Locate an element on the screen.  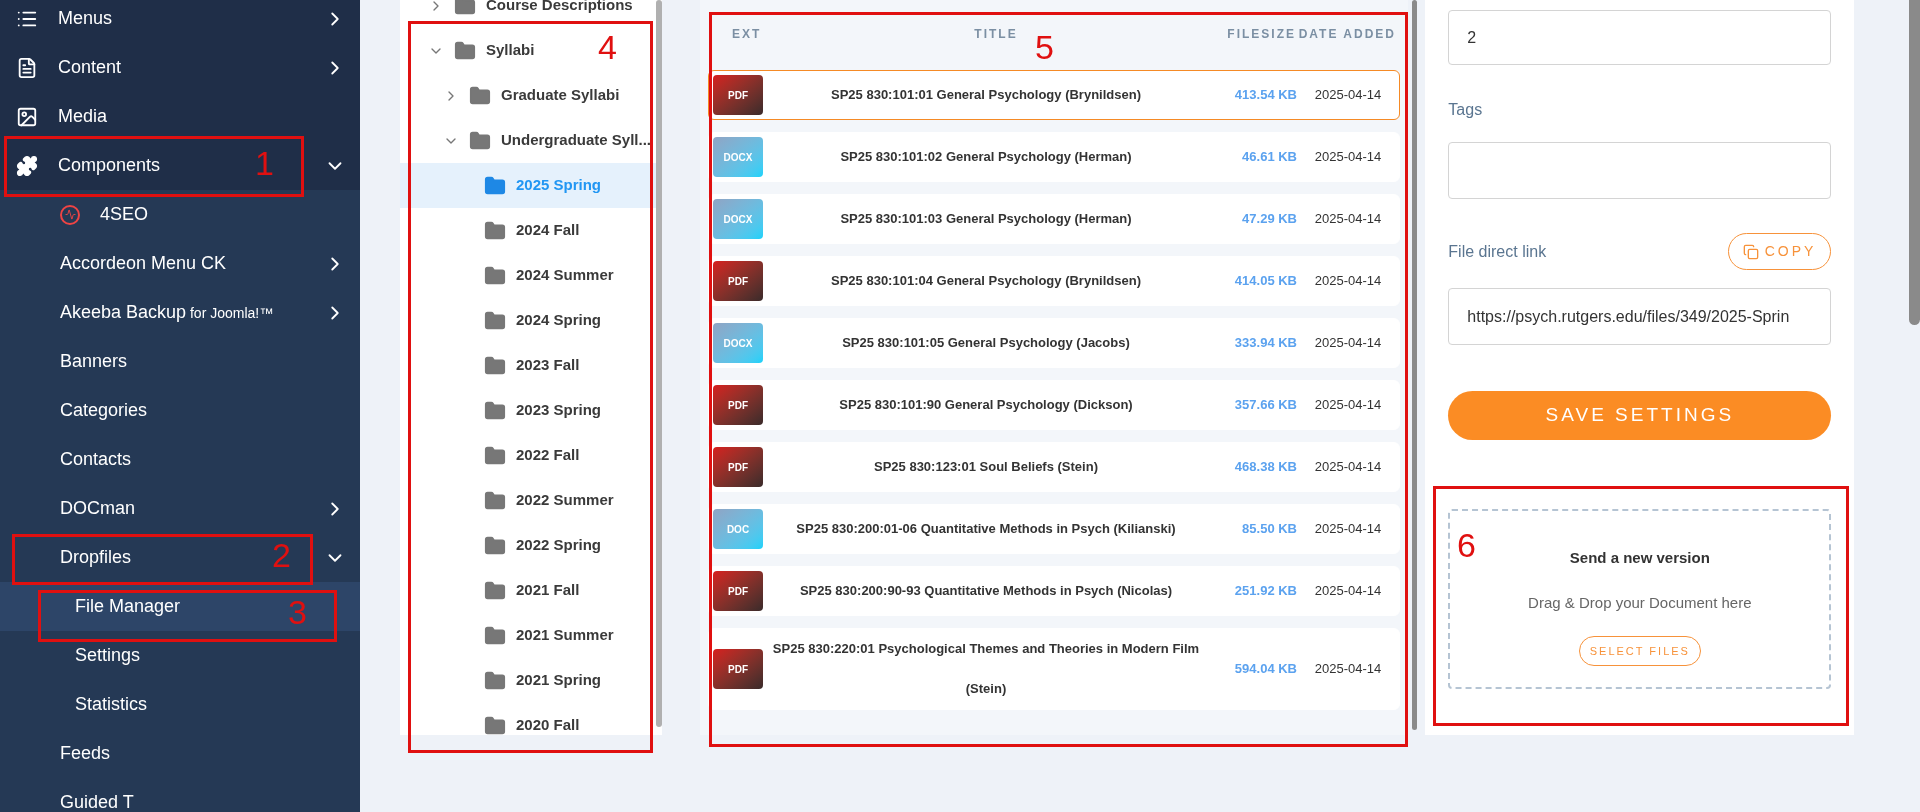
file-row: PDF SP25 830:200:90-93 Quantitative Methods in Psych (Nicolas) 251.92 KB 2025-04-14 is located at coordinates (1054, 591).